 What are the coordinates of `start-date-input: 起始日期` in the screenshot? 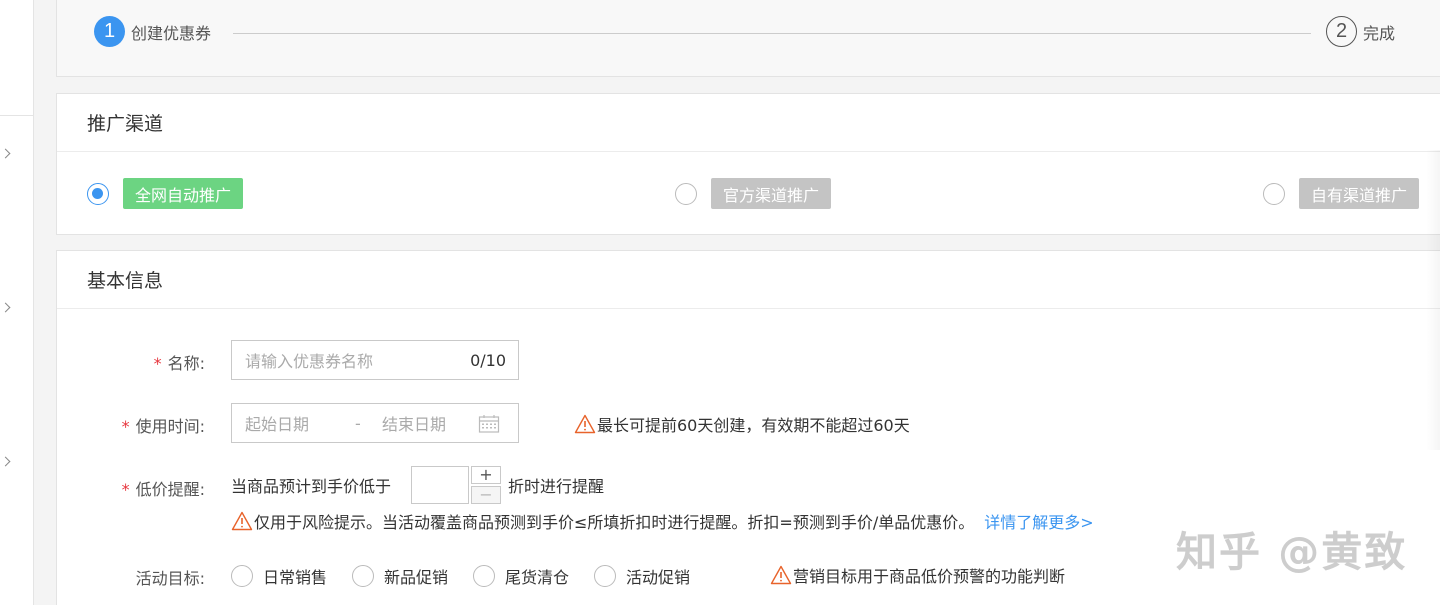 It's located at (277, 423).